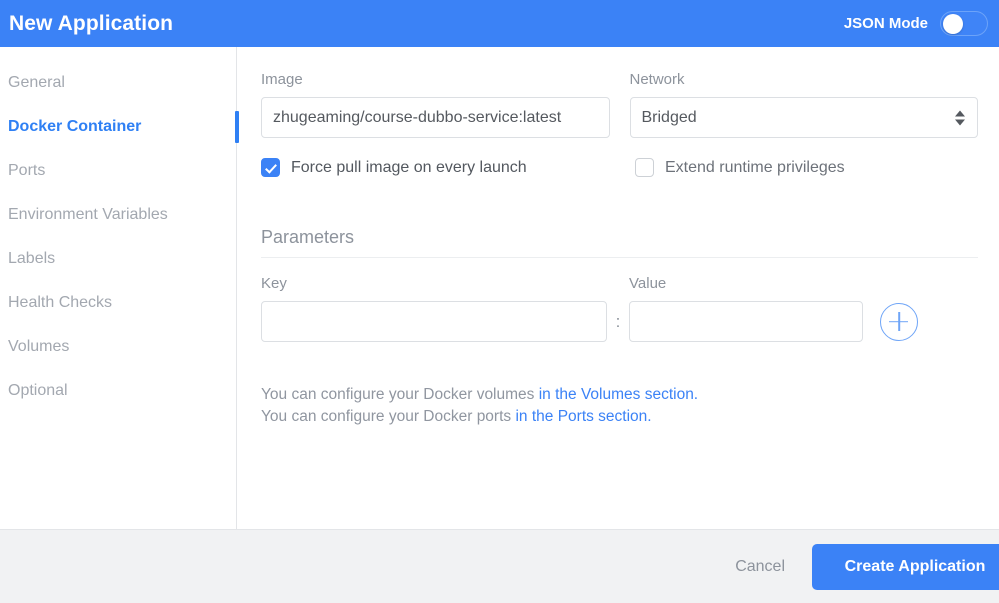 This screenshot has height=603, width=999. What do you see at coordinates (964, 23) in the screenshot?
I see `json-mode-toggle` at bounding box center [964, 23].